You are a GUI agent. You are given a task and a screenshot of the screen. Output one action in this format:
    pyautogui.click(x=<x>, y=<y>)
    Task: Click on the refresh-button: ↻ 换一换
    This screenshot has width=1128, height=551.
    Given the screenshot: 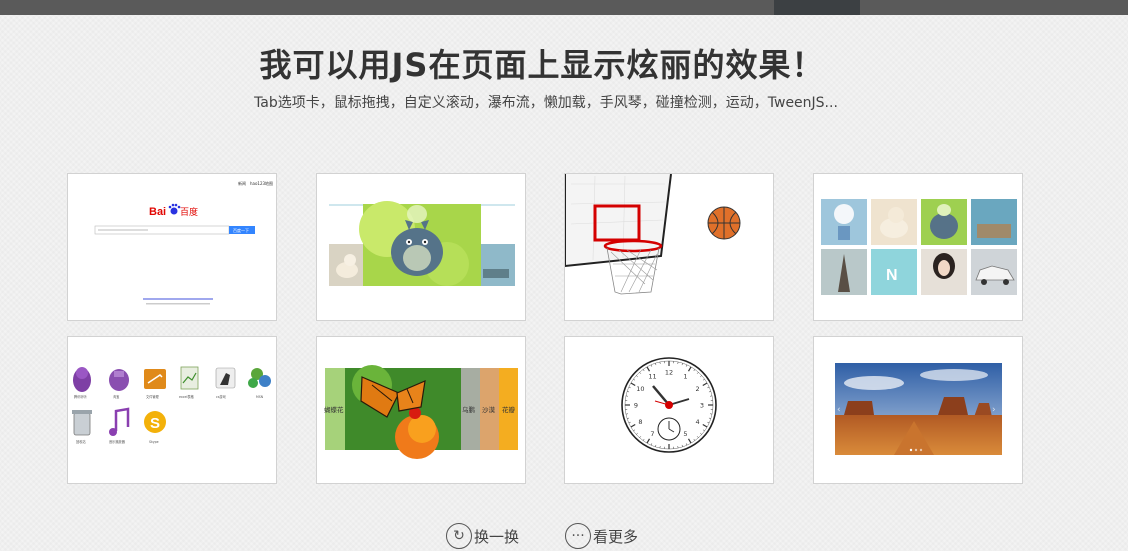 What is the action you would take?
    pyautogui.click(x=482, y=536)
    